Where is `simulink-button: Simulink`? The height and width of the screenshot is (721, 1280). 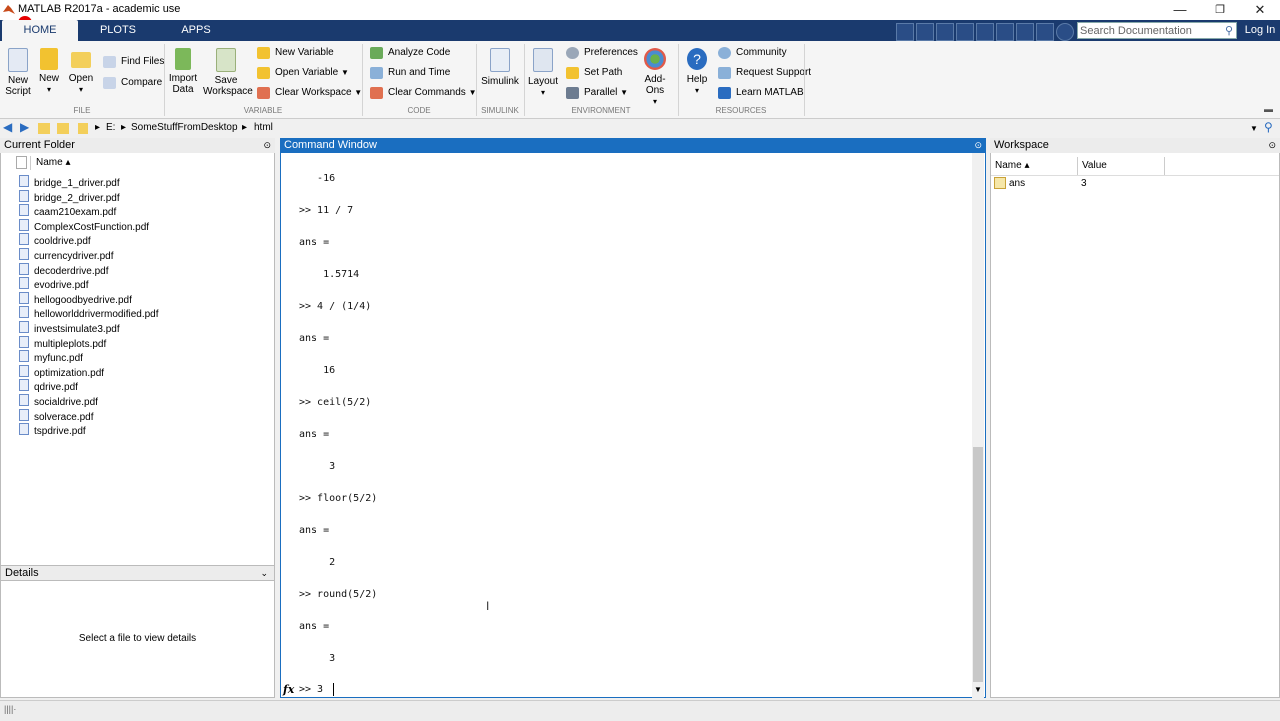
simulink-button: Simulink is located at coordinates (500, 67).